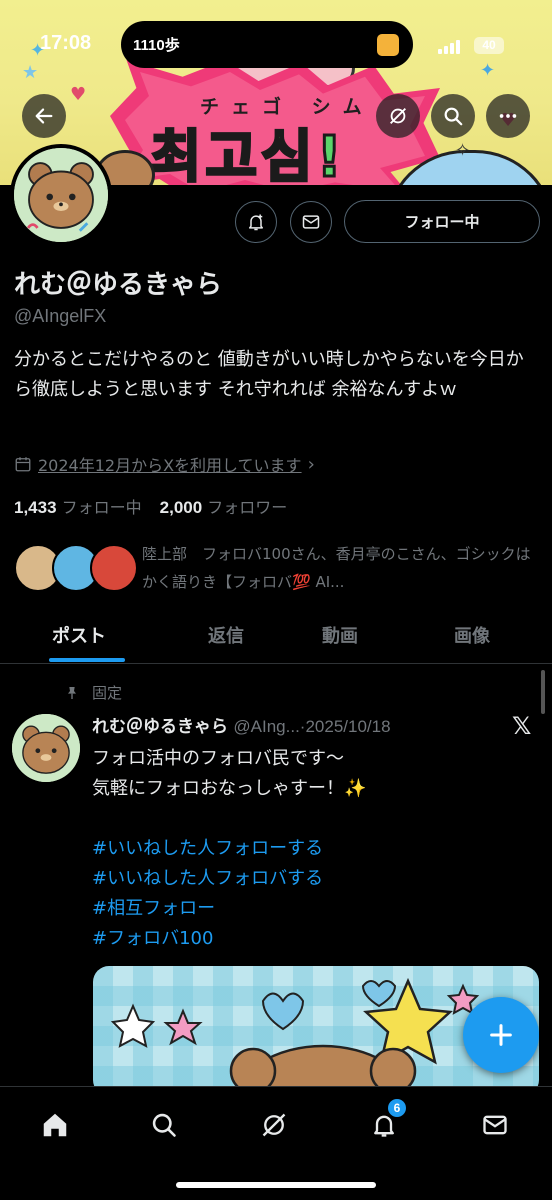 Image resolution: width=552 pixels, height=1200 pixels. I want to click on compose-post-button, so click(501, 1035).